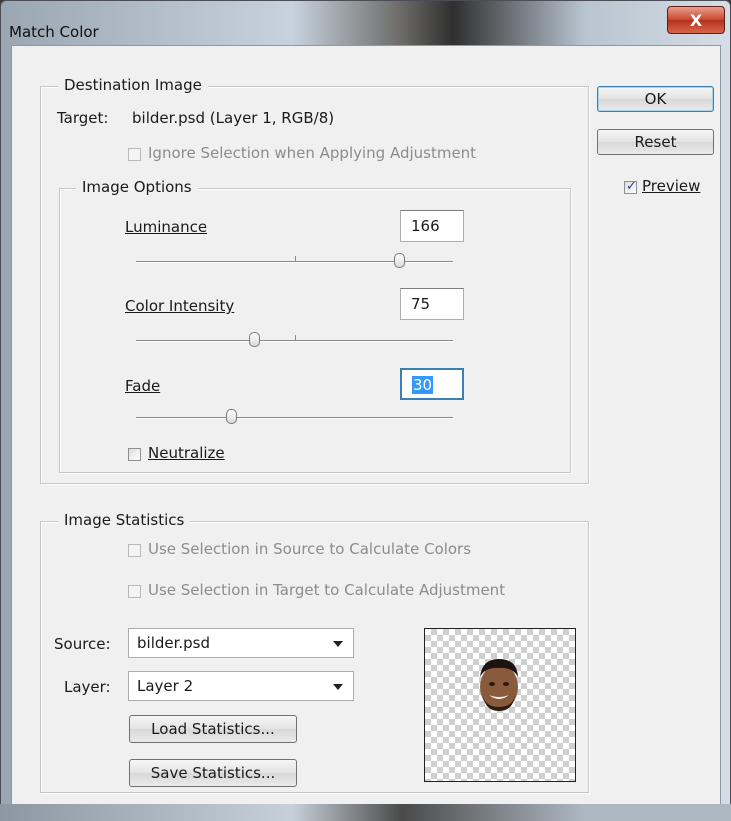  What do you see at coordinates (134, 591) in the screenshot?
I see `use-selection-target-checkbox` at bounding box center [134, 591].